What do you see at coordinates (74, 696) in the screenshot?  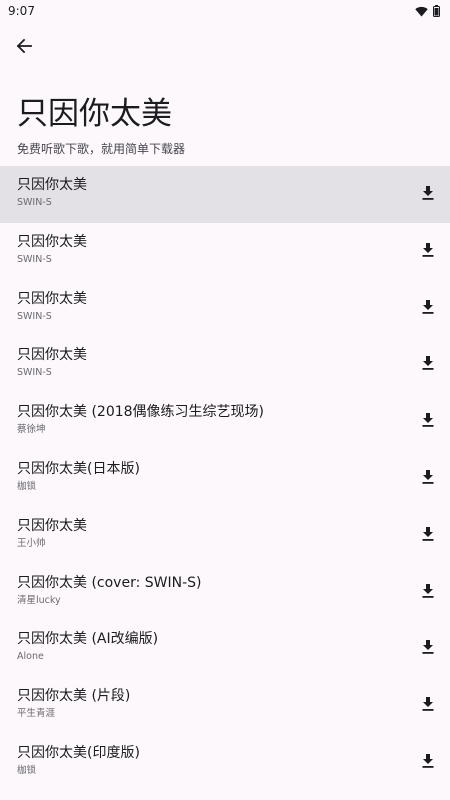 I see `song-title: 只因你太美 (片段)` at bounding box center [74, 696].